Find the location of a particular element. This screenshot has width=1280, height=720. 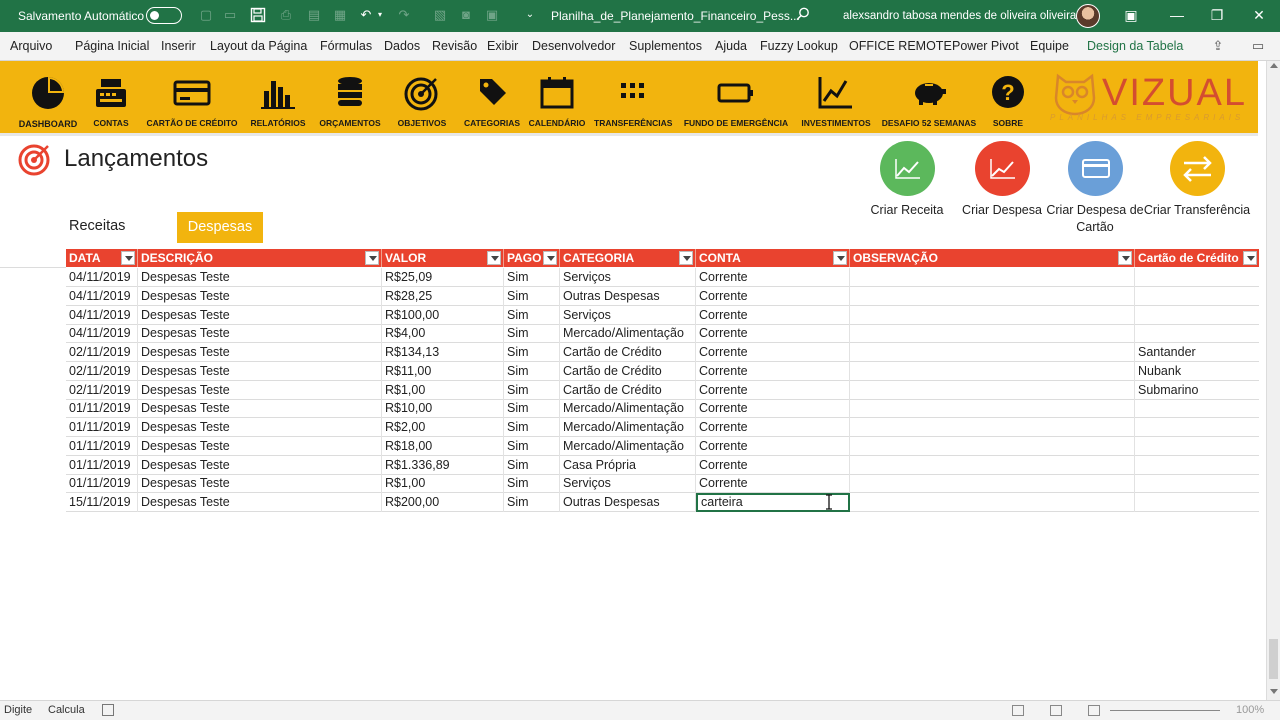

new-file-icon: ▢ is located at coordinates (206, 15).